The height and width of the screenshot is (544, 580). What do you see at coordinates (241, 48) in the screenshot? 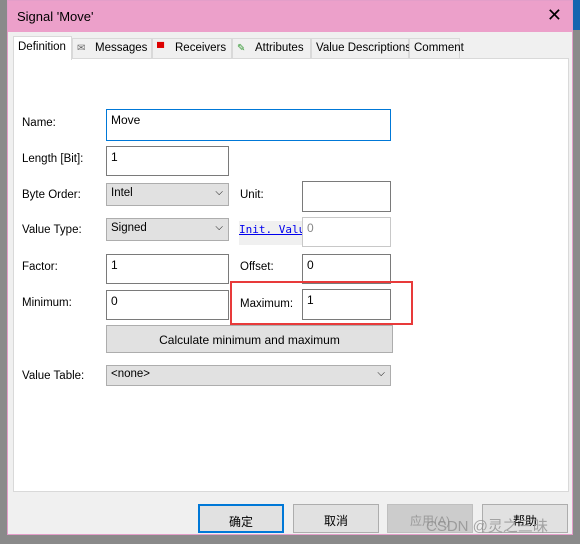
I see `attributes-pencil-icon: ✎` at bounding box center [241, 48].